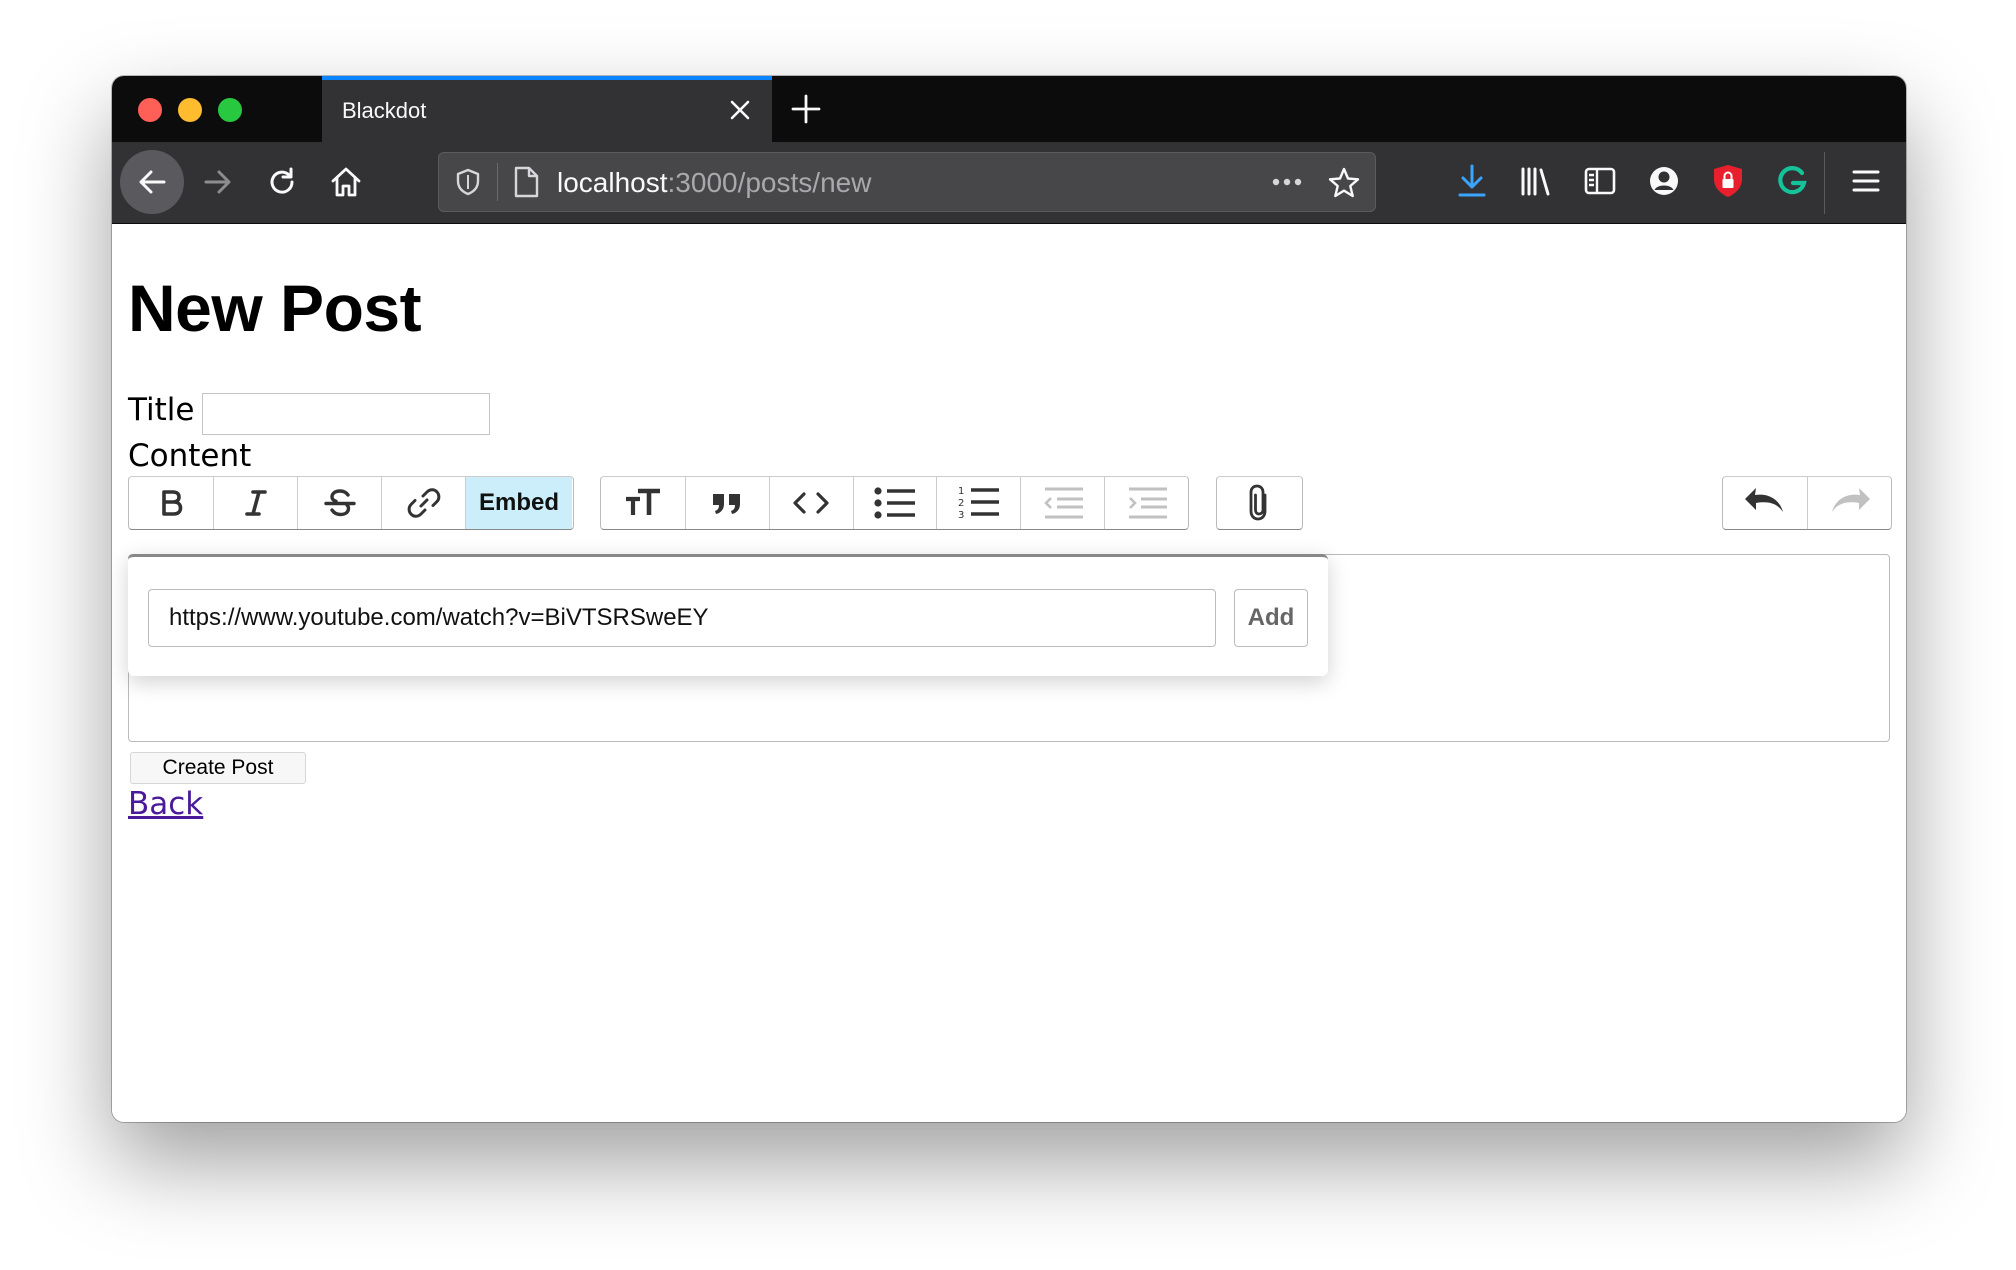 Image resolution: width=2016 pixels, height=1270 pixels. I want to click on code-button, so click(810, 503).